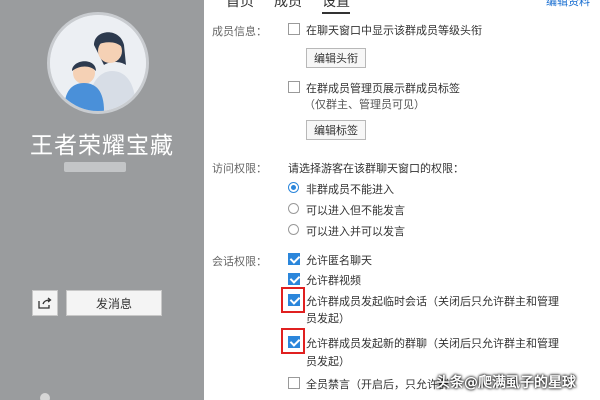 The image size is (600, 400). I want to click on temp-chat-label-line2: 员发起）, so click(328, 318).